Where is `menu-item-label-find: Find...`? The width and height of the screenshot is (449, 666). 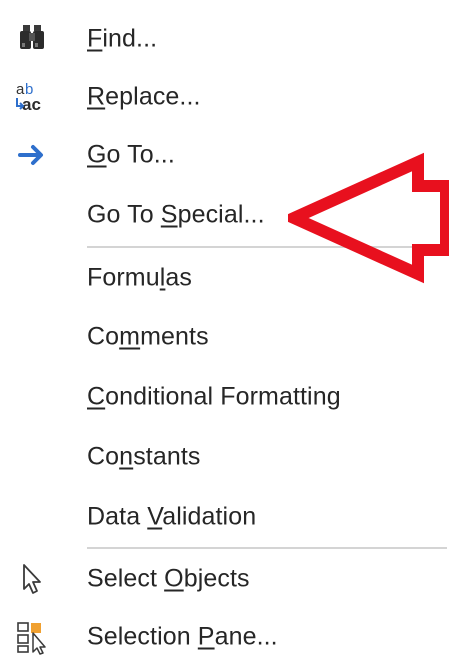 menu-item-label-find: Find... is located at coordinates (122, 38).